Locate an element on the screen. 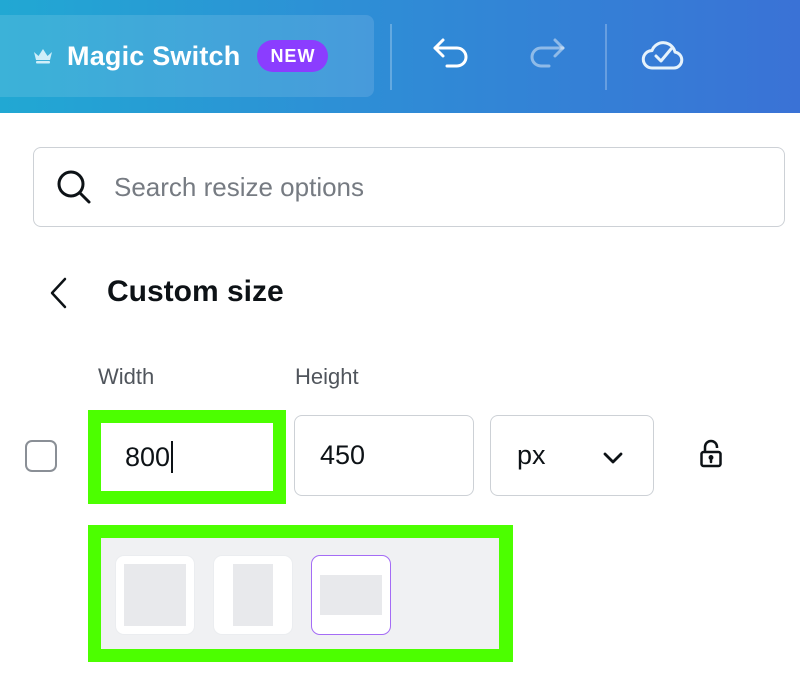  preset-portrait is located at coordinates (253, 595).